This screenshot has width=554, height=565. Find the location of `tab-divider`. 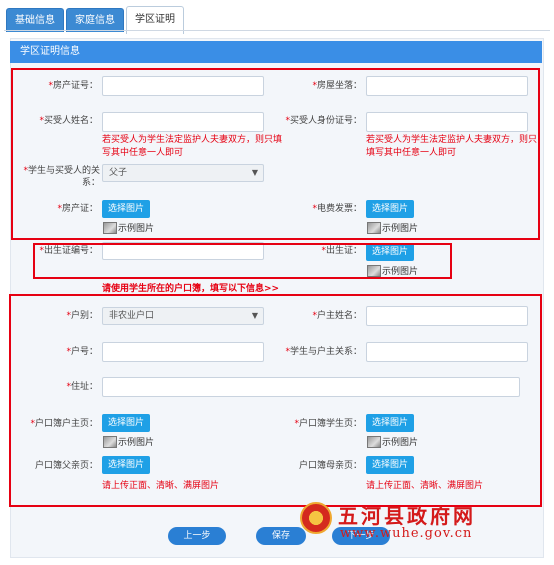

tab-divider is located at coordinates (277, 30).